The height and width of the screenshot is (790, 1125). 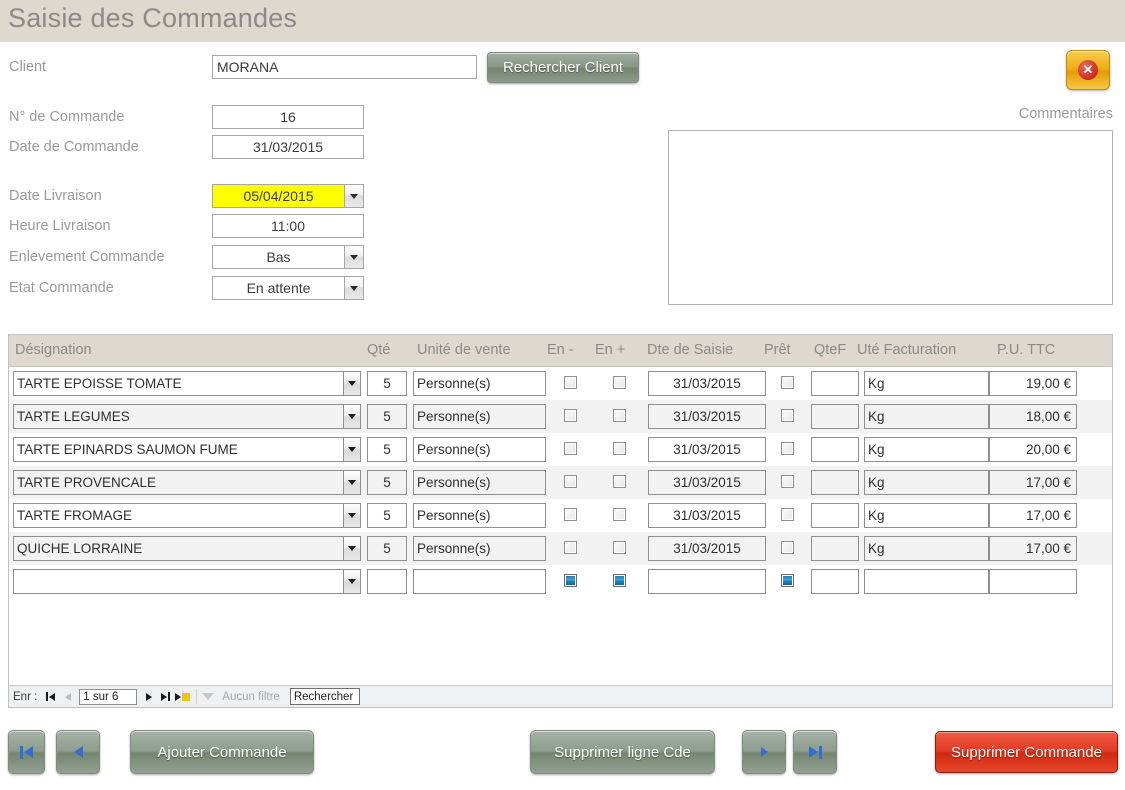 What do you see at coordinates (777, 350) in the screenshot?
I see `column-header-pret: Prêt` at bounding box center [777, 350].